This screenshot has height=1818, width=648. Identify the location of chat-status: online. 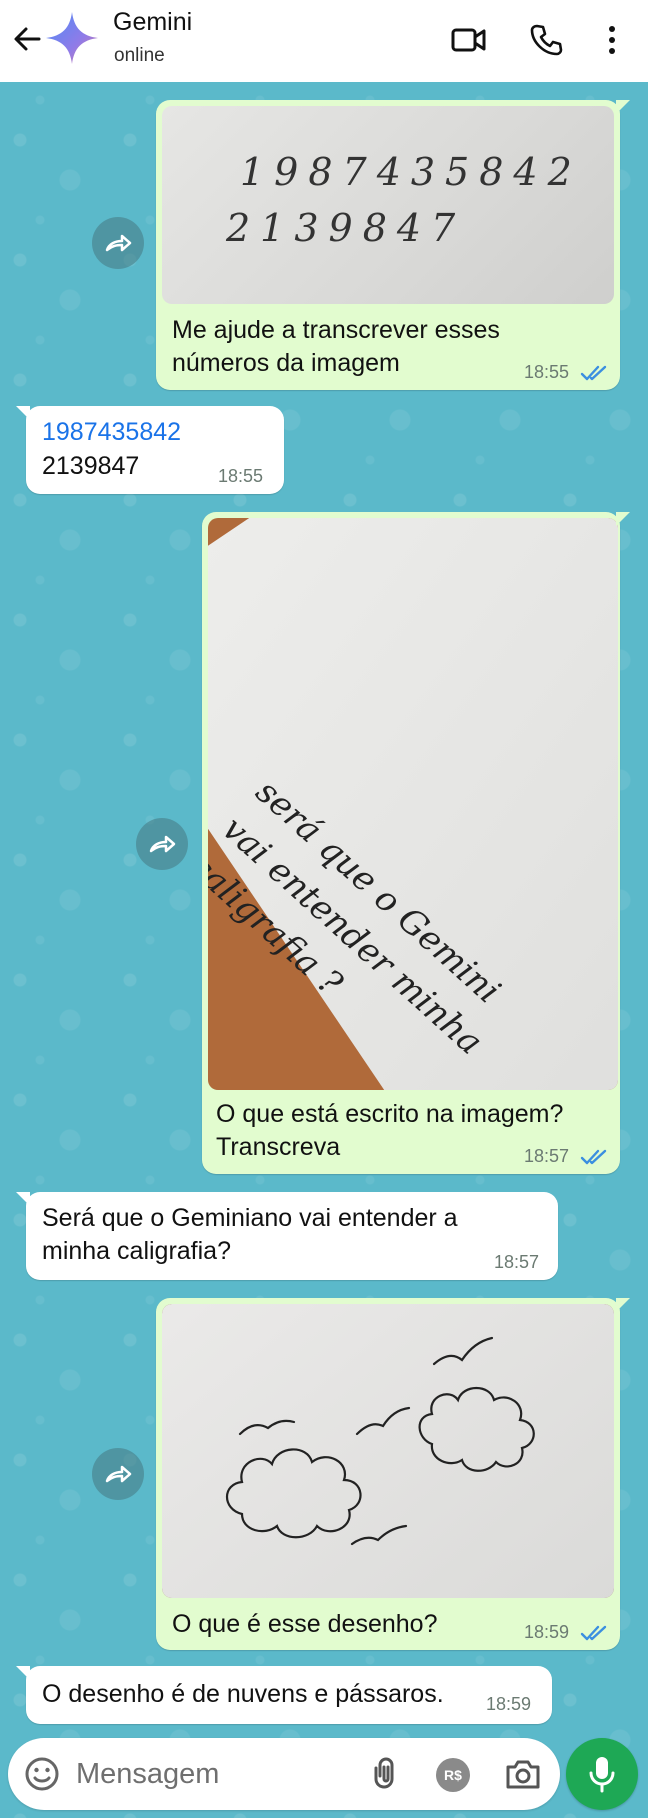
(139, 55).